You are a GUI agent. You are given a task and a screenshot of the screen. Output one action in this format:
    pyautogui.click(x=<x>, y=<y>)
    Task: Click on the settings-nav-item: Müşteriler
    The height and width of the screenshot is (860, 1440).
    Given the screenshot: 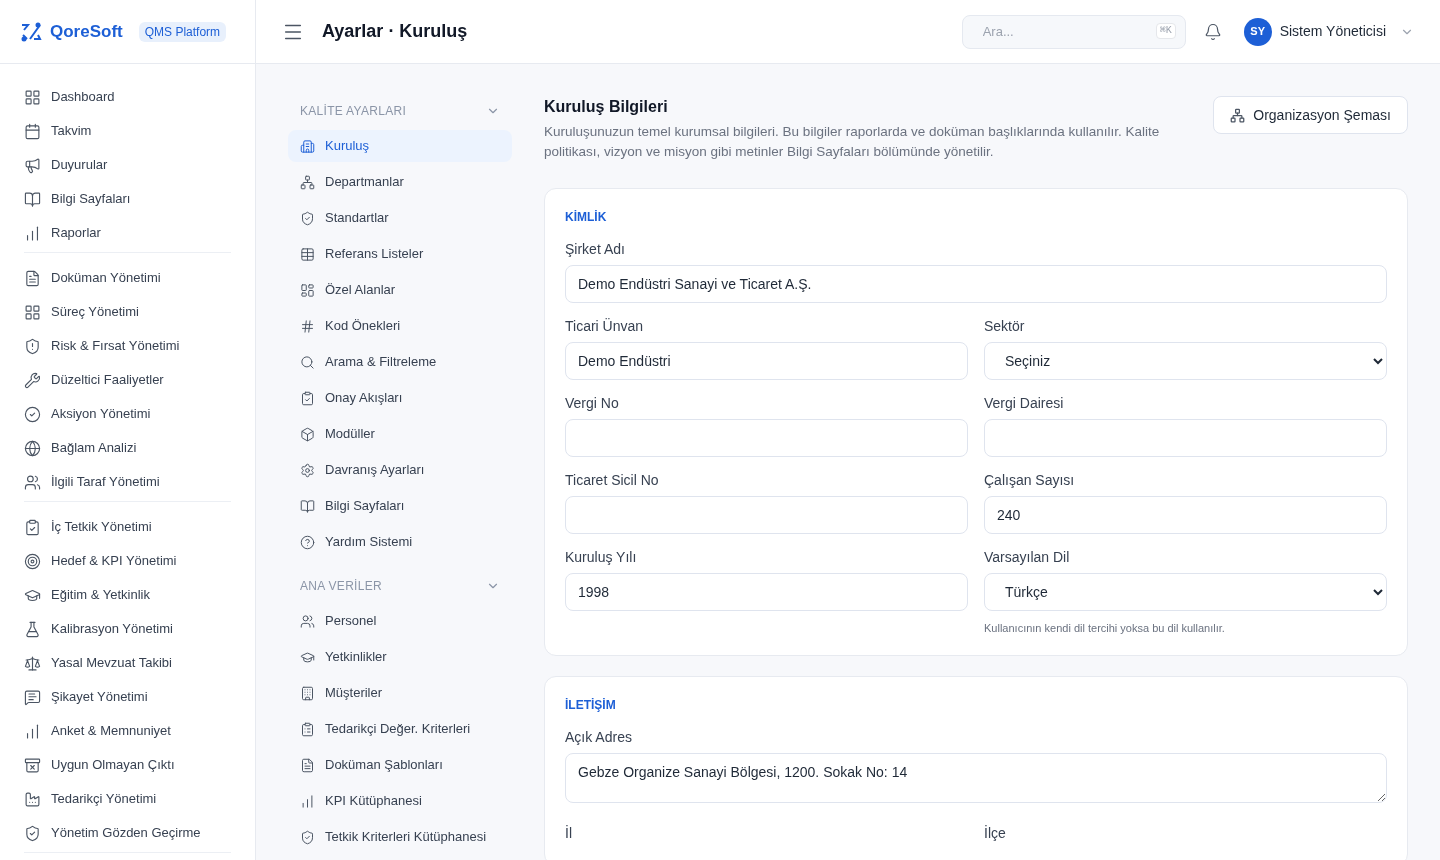 What is the action you would take?
    pyautogui.click(x=400, y=693)
    